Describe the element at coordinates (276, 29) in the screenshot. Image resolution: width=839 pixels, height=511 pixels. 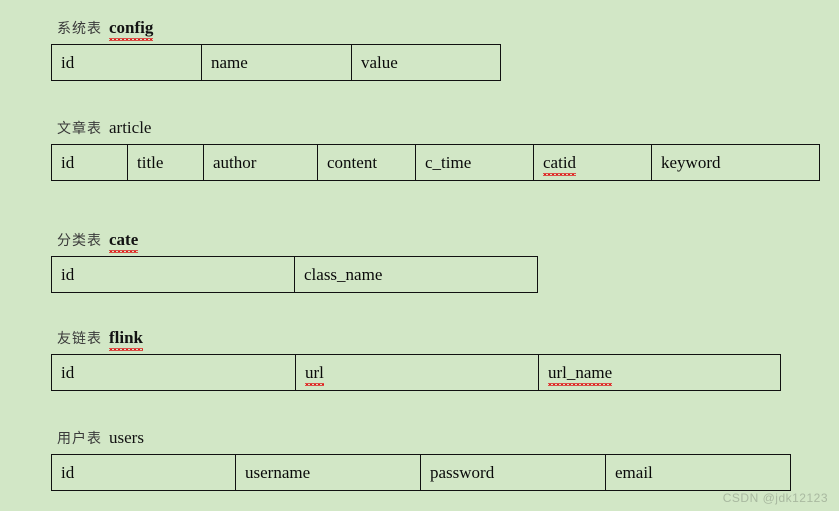
I see `table-caption: 系统表 config` at that location.